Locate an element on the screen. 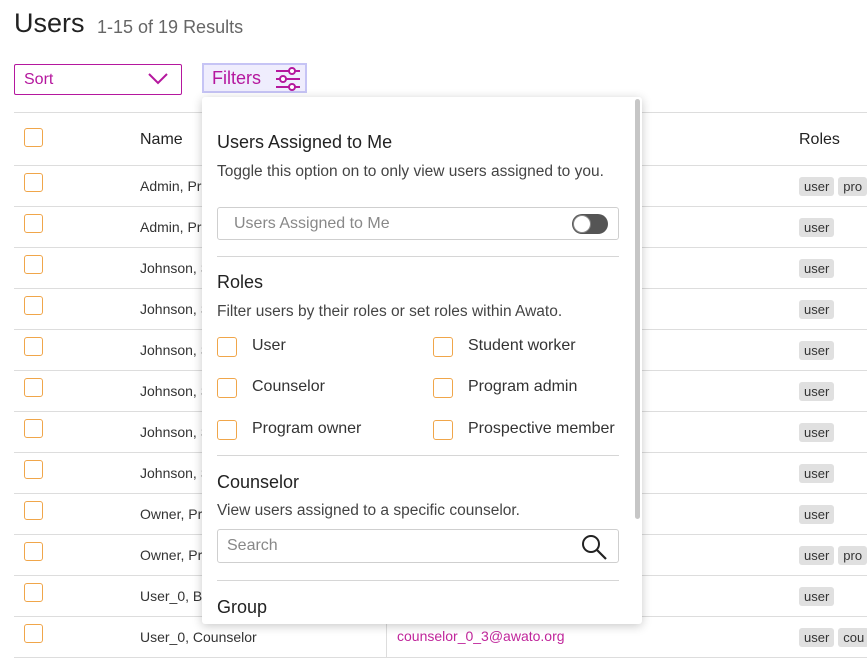 This screenshot has width=867, height=663. panel-scrollbar is located at coordinates (637, 309).